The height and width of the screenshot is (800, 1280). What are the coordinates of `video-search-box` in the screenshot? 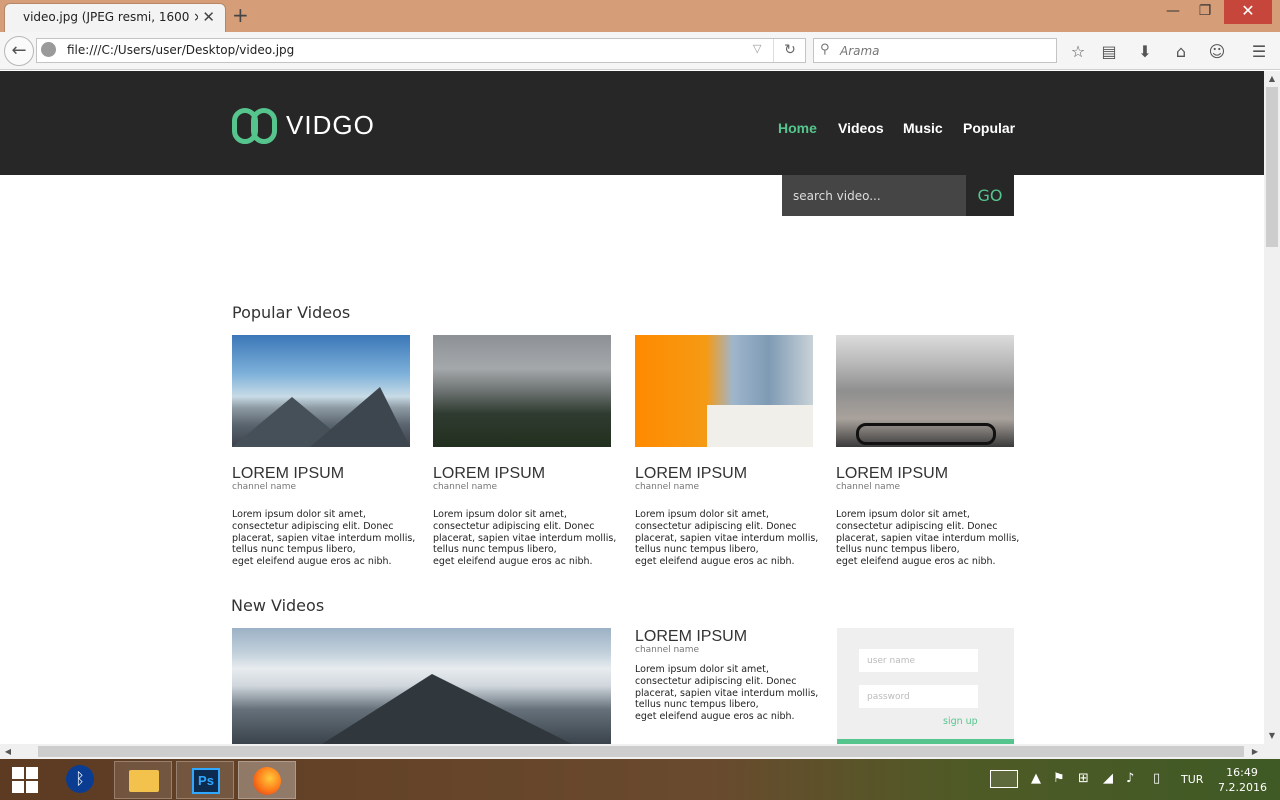 It's located at (874, 195).